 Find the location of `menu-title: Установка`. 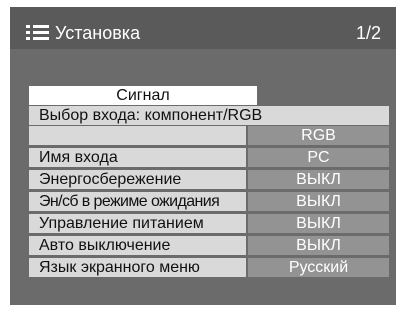

menu-title: Установка is located at coordinates (98, 33).